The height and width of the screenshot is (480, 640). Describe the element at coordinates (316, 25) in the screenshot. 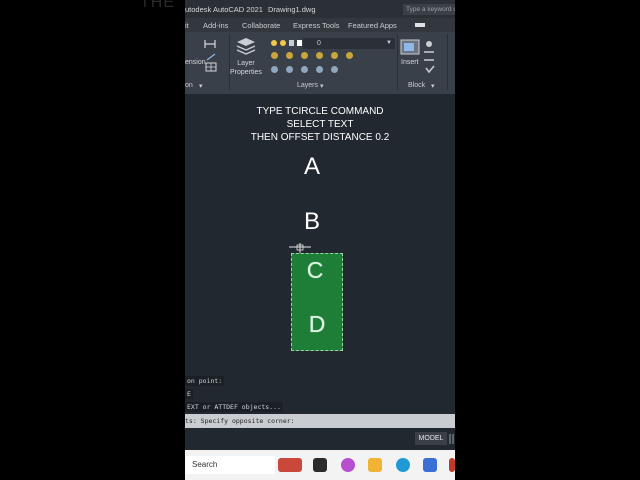

I see `tab-express-tools: Express Tools` at that location.